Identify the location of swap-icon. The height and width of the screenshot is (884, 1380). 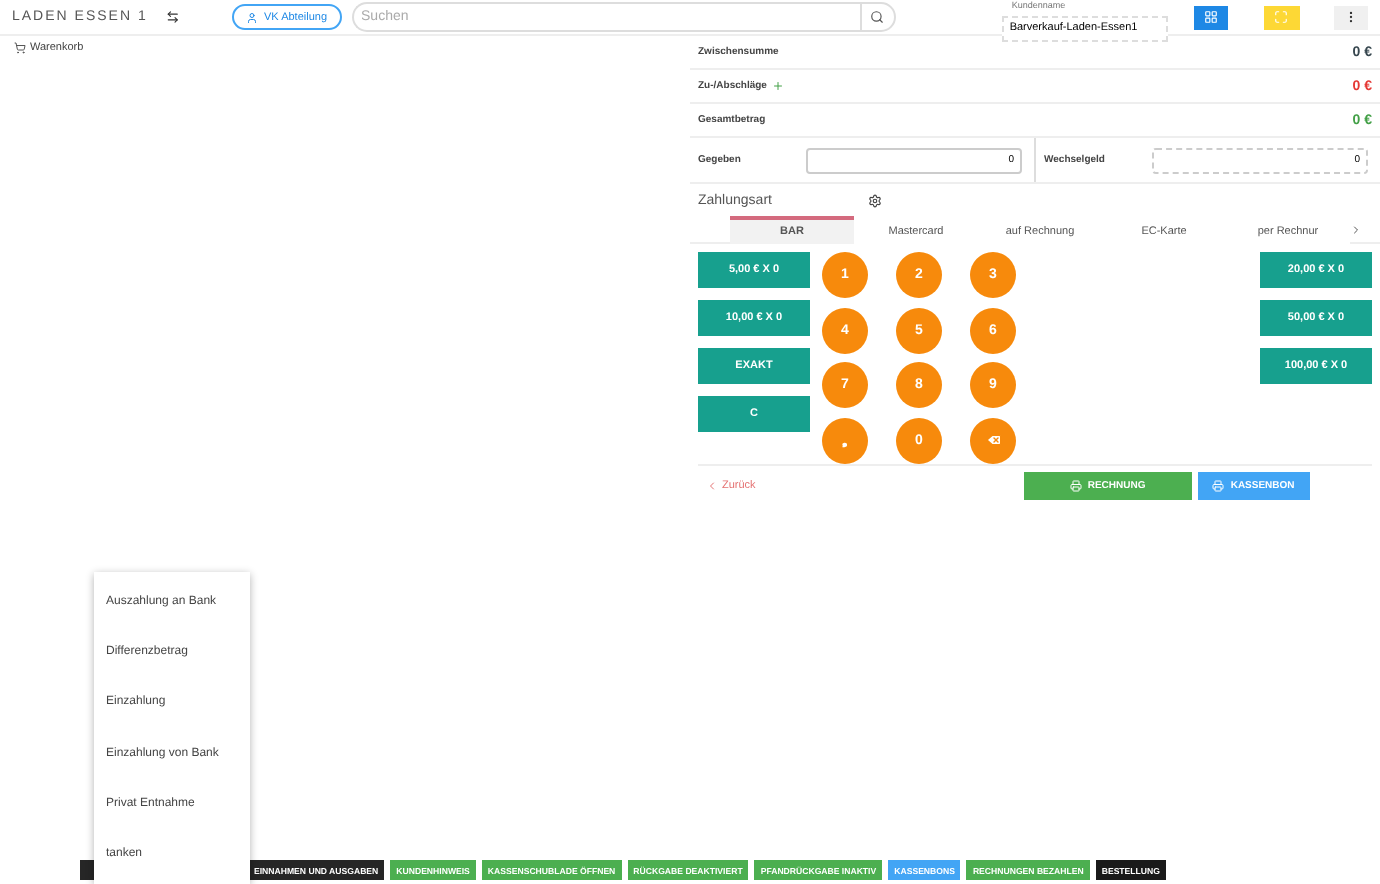
(173, 17).